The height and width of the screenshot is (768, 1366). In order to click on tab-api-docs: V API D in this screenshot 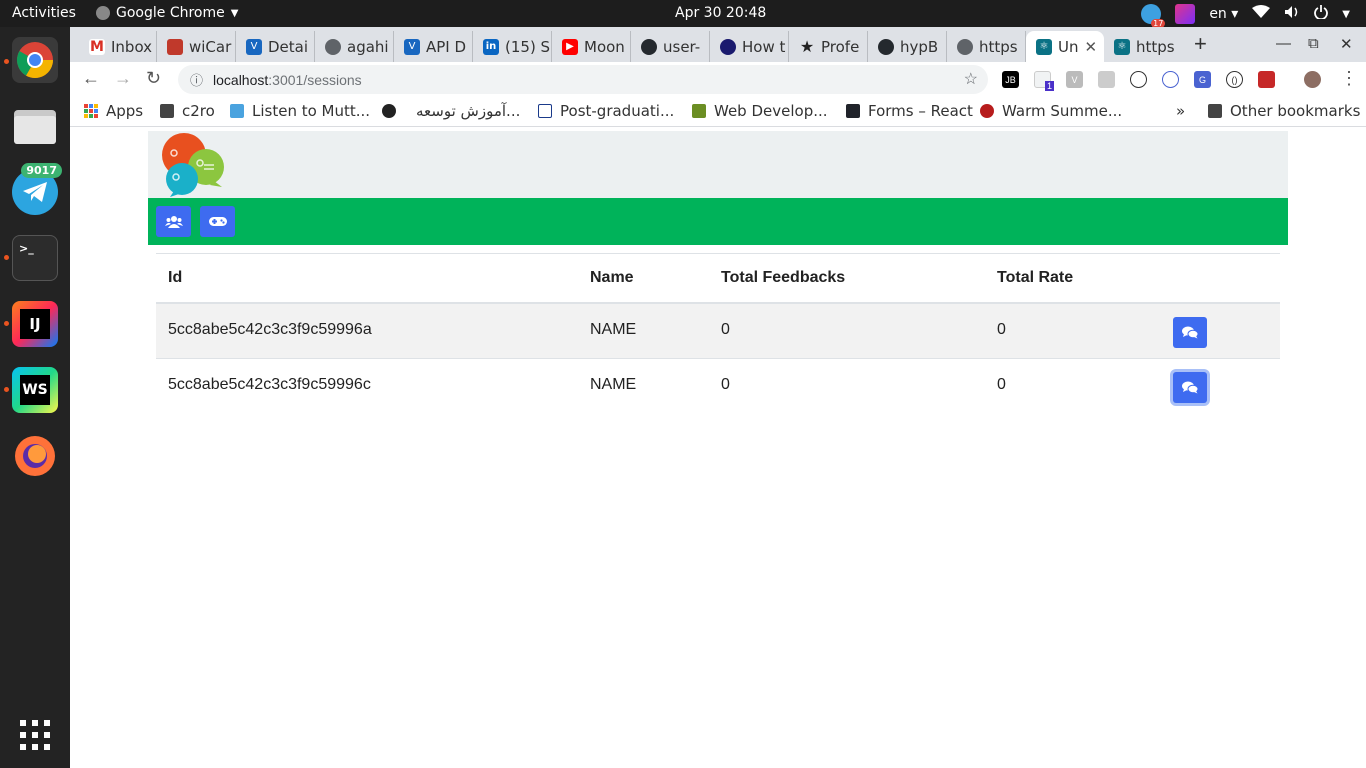, I will do `click(433, 46)`.